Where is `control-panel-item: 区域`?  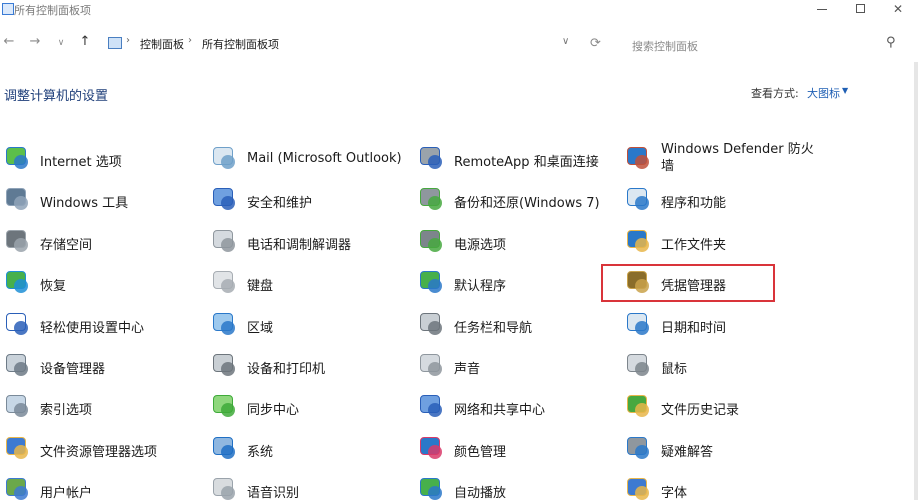
control-panel-item: 区域 is located at coordinates (311, 325).